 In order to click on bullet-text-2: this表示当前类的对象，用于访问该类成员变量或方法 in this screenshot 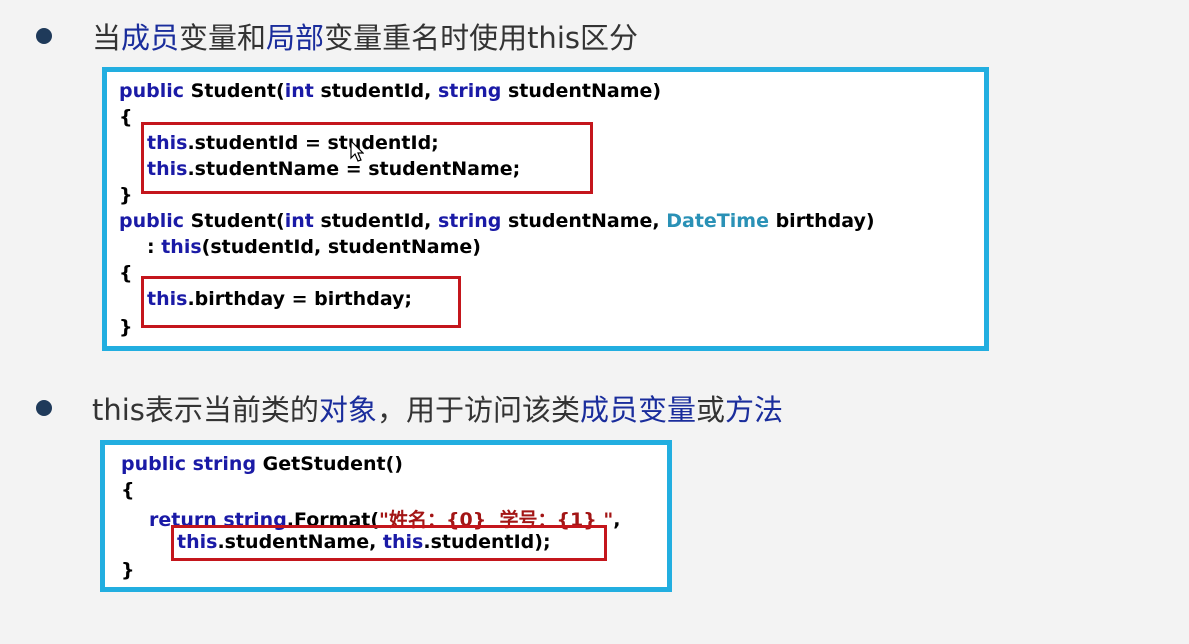, I will do `click(437, 408)`.